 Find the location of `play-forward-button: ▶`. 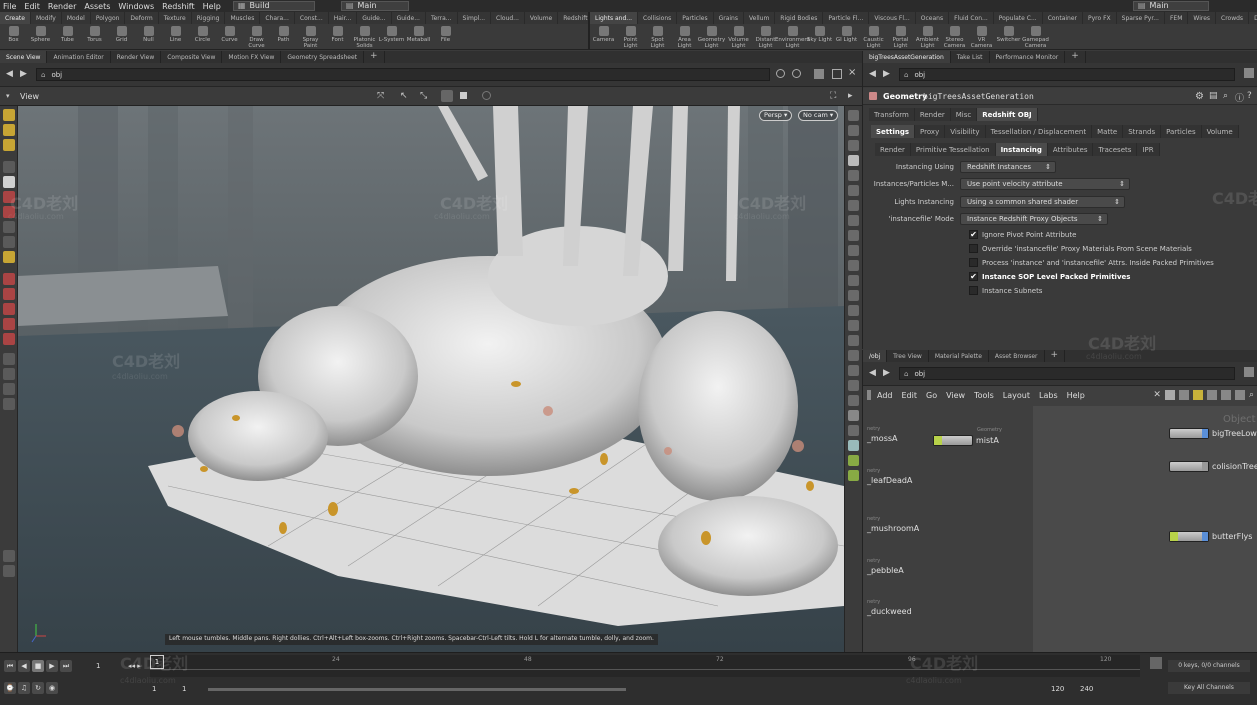

play-forward-button: ▶ is located at coordinates (52, 666).